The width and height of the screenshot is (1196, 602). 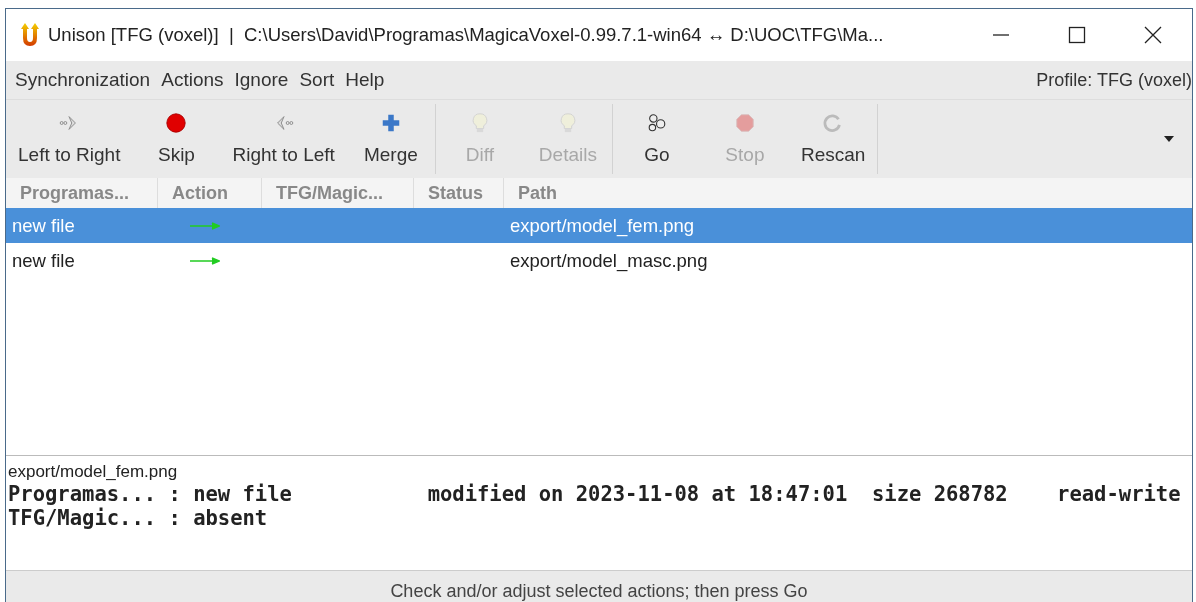 I want to click on maximize-icon, so click(x=1077, y=35).